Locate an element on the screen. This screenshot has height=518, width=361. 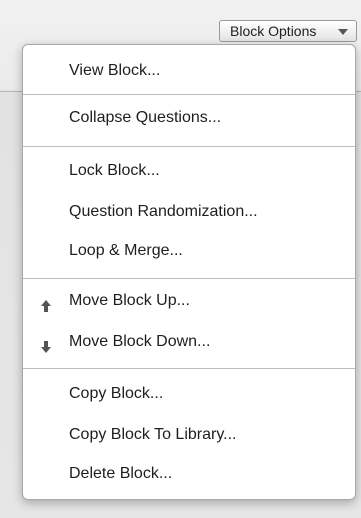
block-options-button: Block Options is located at coordinates (288, 31).